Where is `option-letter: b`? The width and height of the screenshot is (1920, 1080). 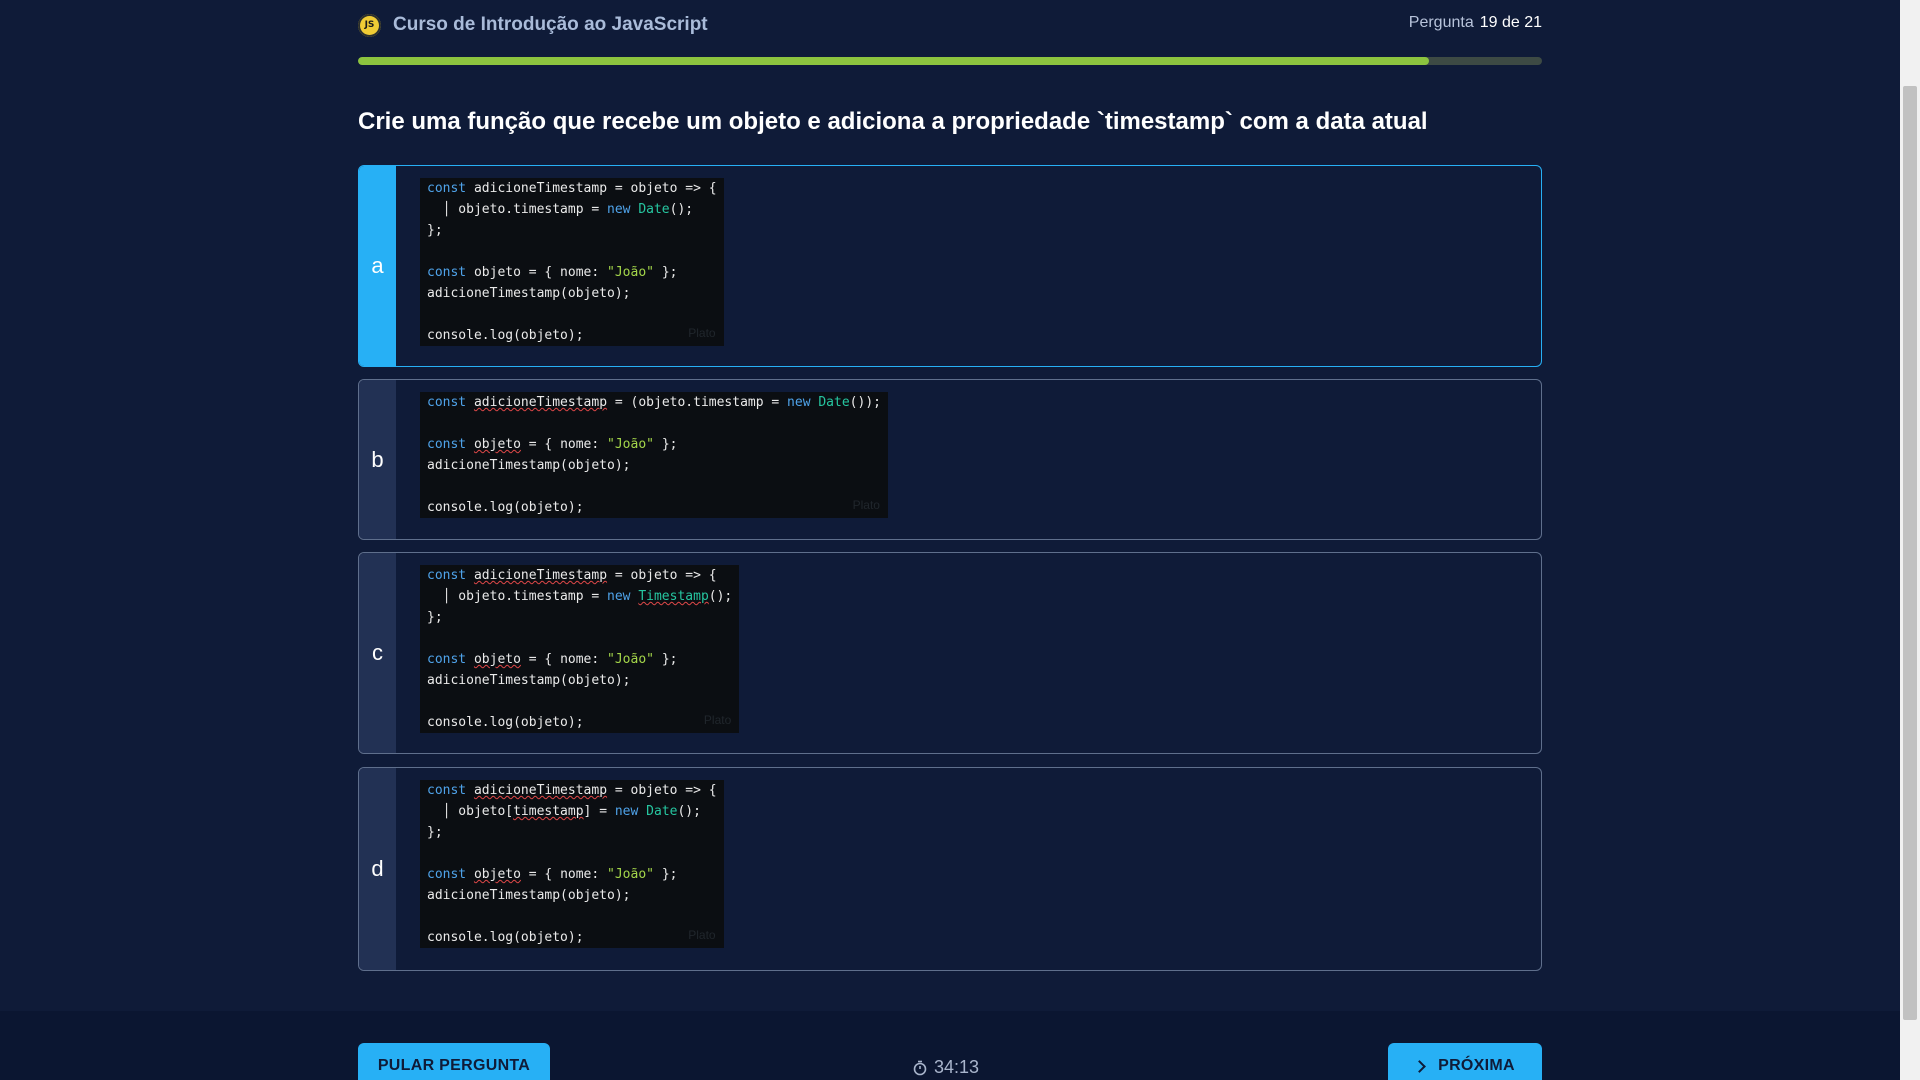 option-letter: b is located at coordinates (377, 459).